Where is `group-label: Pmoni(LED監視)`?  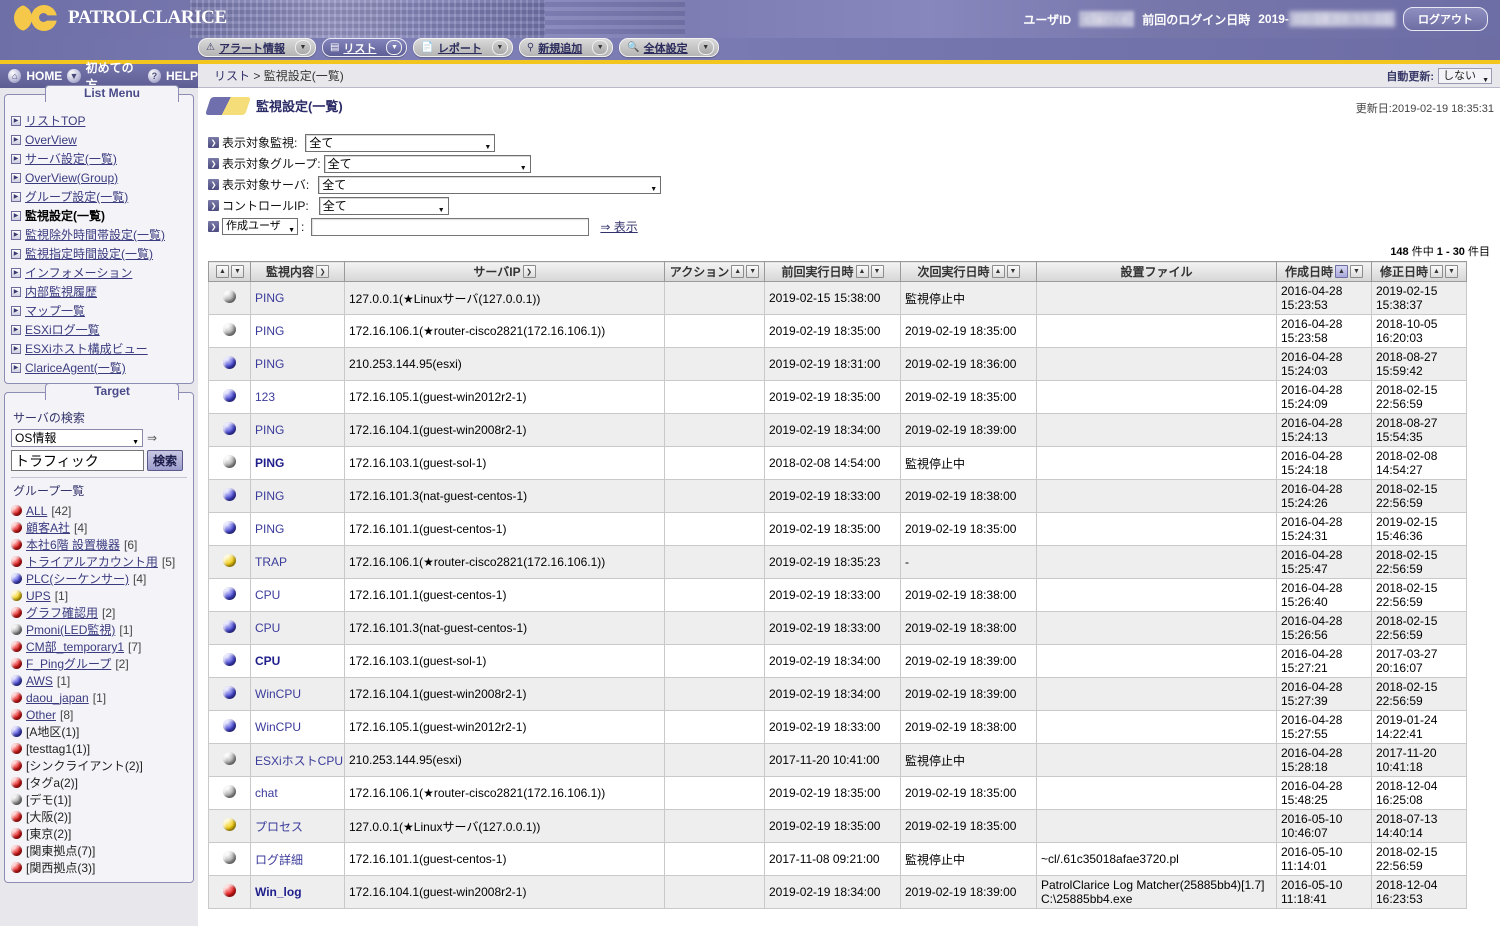
group-label: Pmoni(LED監視) is located at coordinates (70, 629).